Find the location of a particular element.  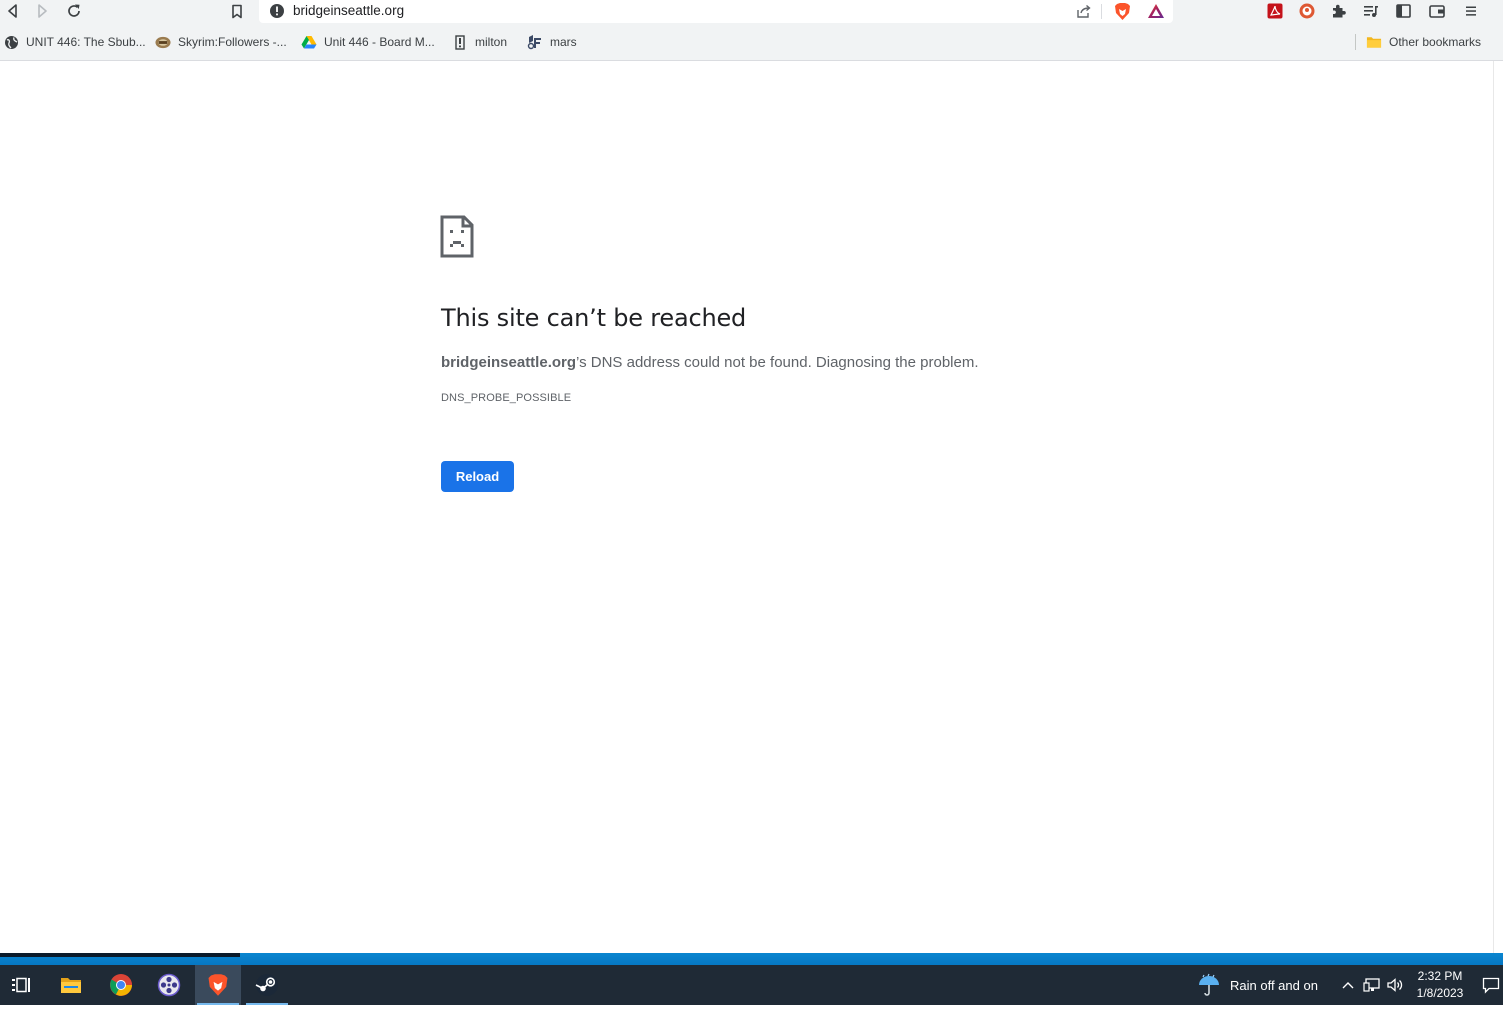

error-title: This site can’t be reached is located at coordinates (594, 318).